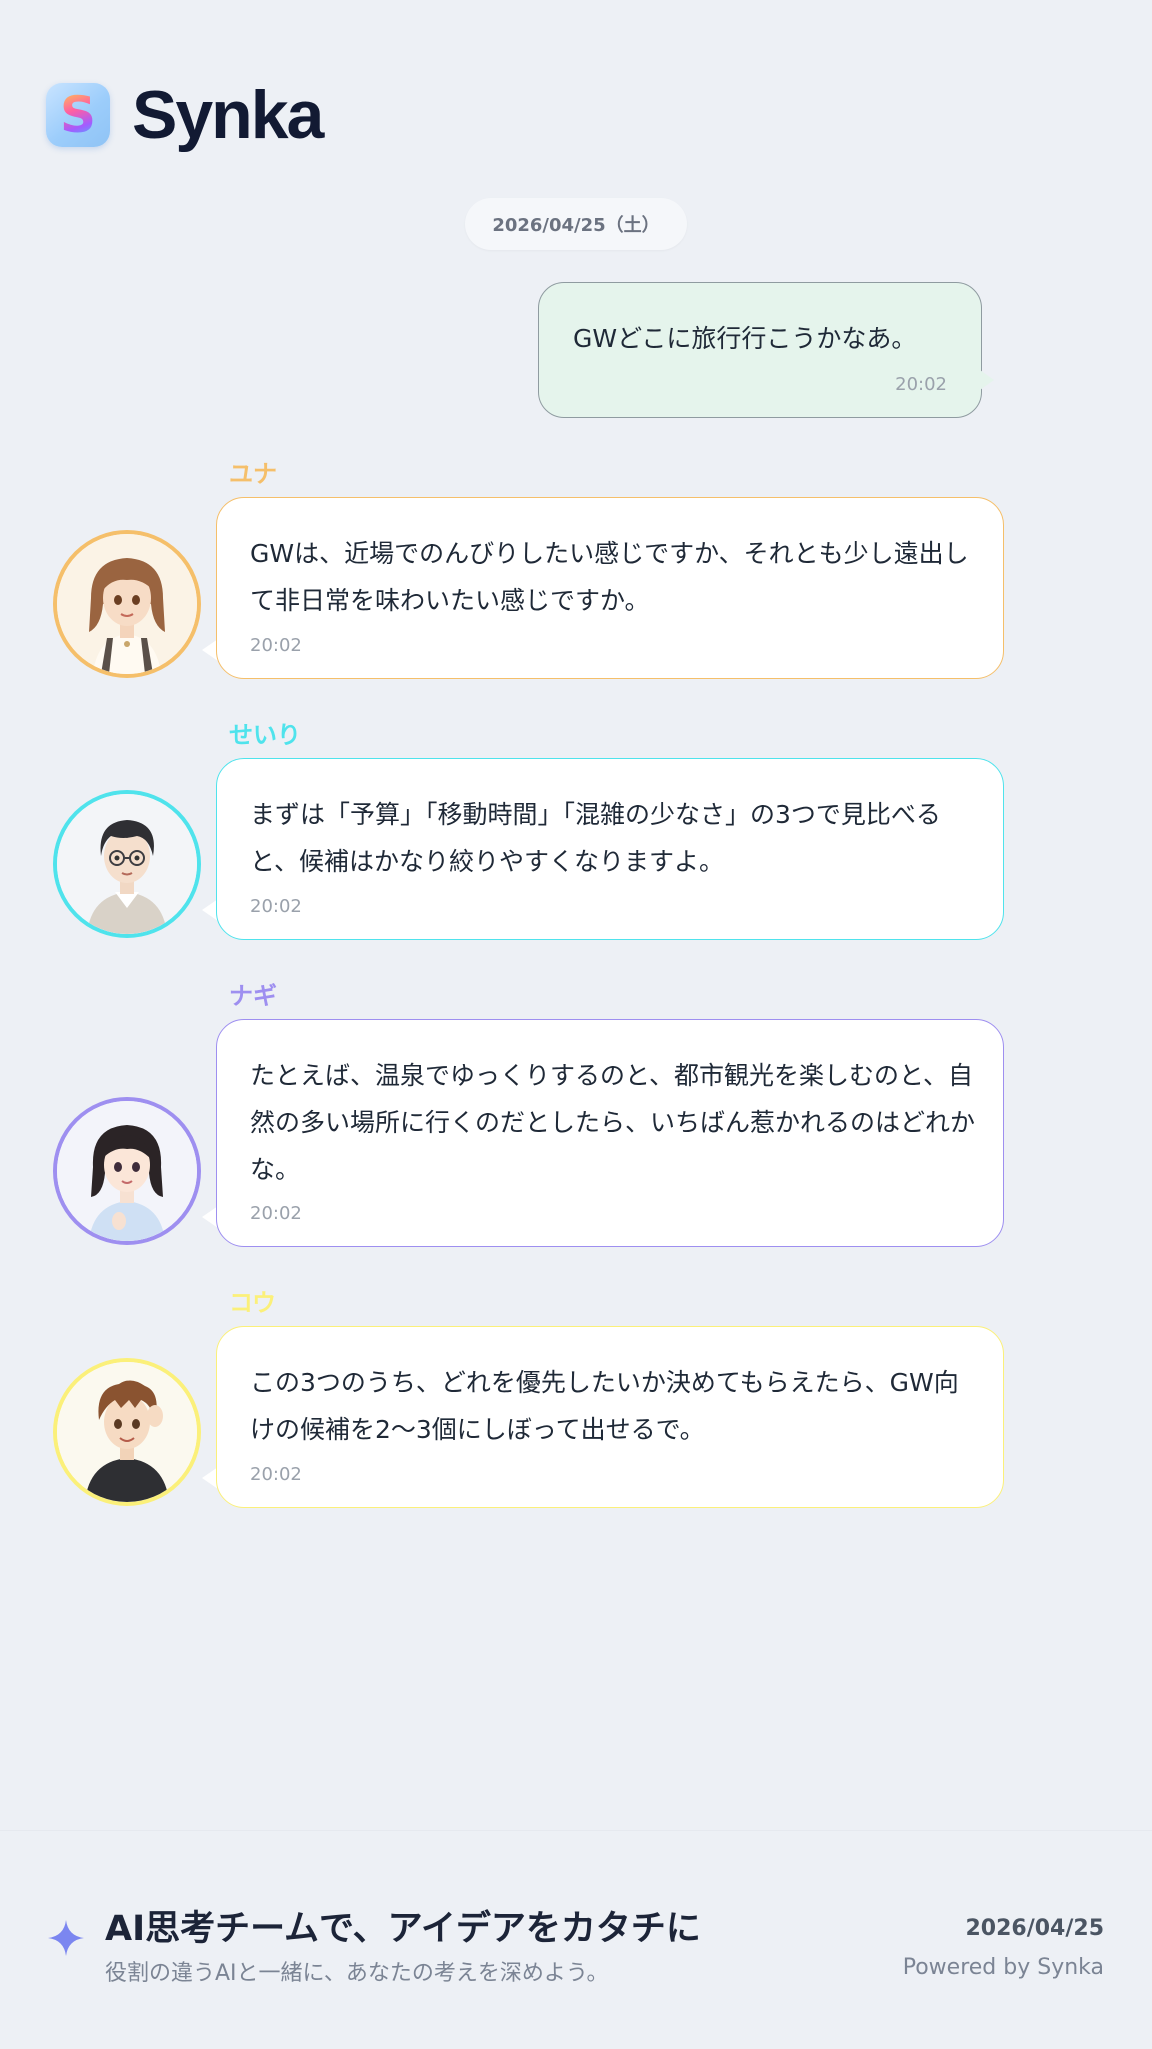  Describe the element at coordinates (276, 1474) in the screenshot. I see `message-time-kou: 20:02` at that location.